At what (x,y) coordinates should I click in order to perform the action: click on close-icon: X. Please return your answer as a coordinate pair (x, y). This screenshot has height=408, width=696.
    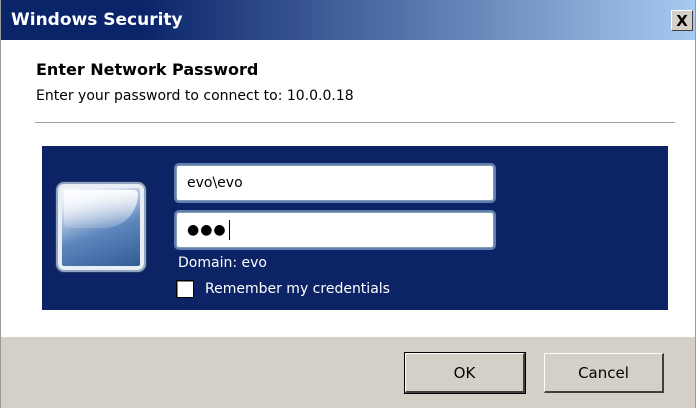
    Looking at the image, I should click on (682, 20).